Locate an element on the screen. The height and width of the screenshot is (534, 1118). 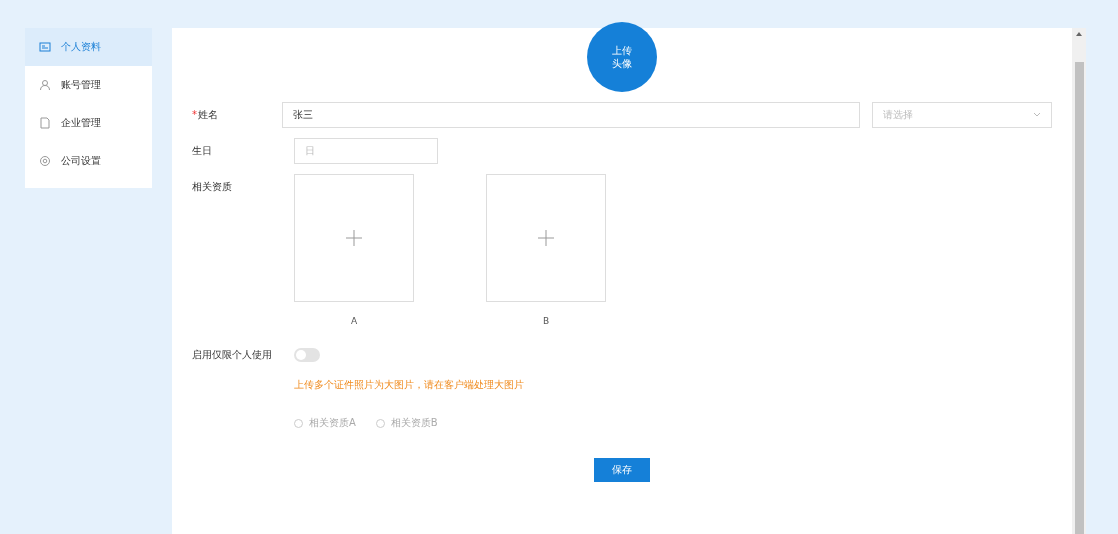
upload-caption: B is located at coordinates (546, 321).